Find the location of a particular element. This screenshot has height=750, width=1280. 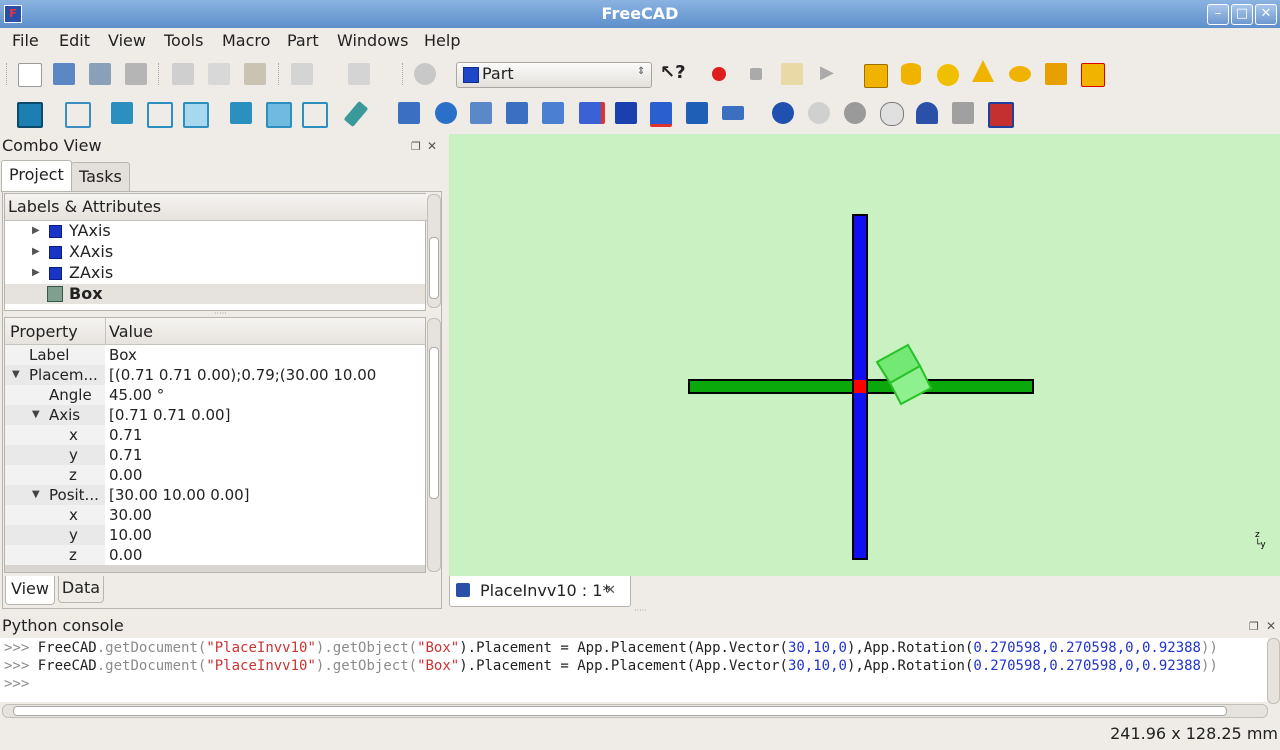

extrude-icon is located at coordinates (409, 113).